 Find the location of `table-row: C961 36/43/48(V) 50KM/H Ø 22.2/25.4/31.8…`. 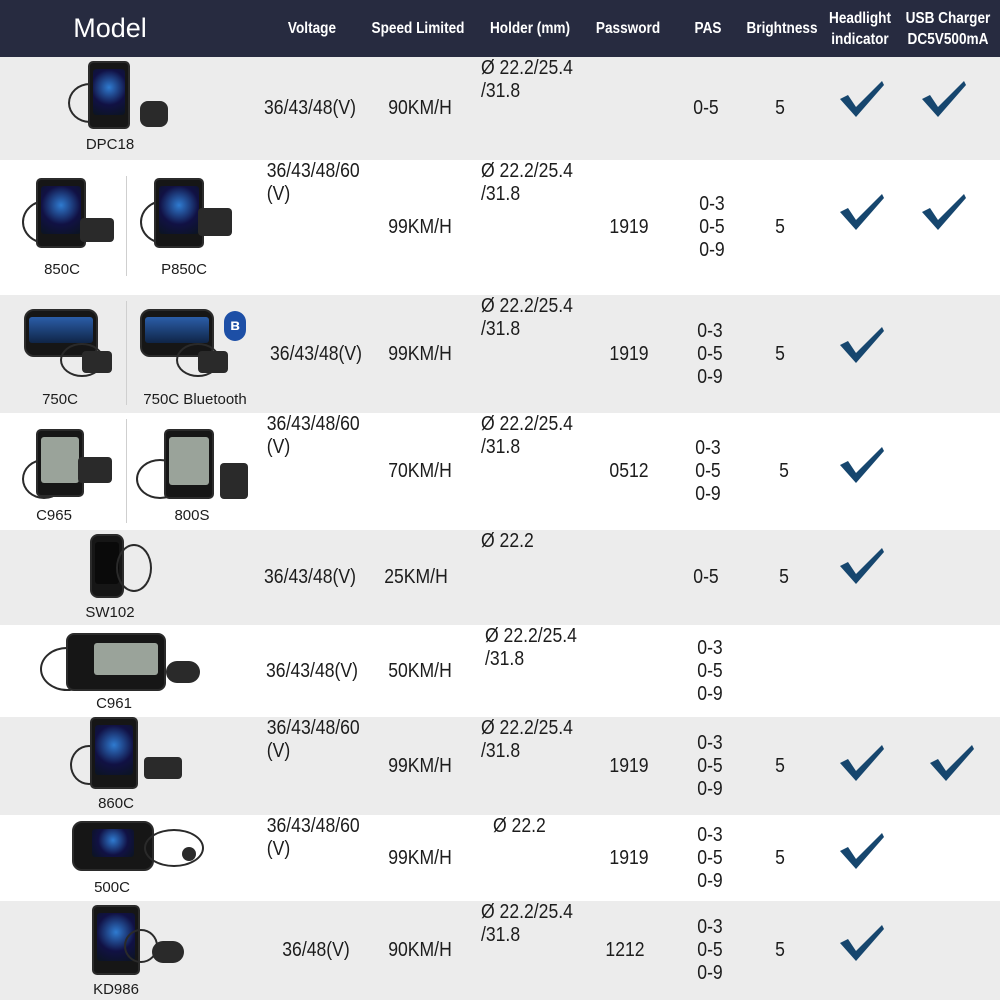

table-row: C961 36/43/48(V) 50KM/H Ø 22.2/25.4/31.8… is located at coordinates (500, 671).